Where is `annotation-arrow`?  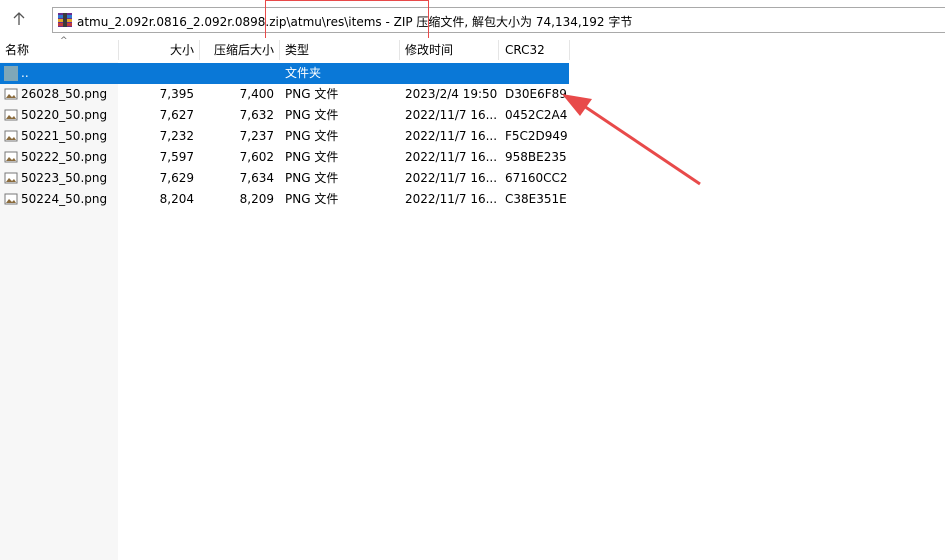 annotation-arrow is located at coordinates (631, 140).